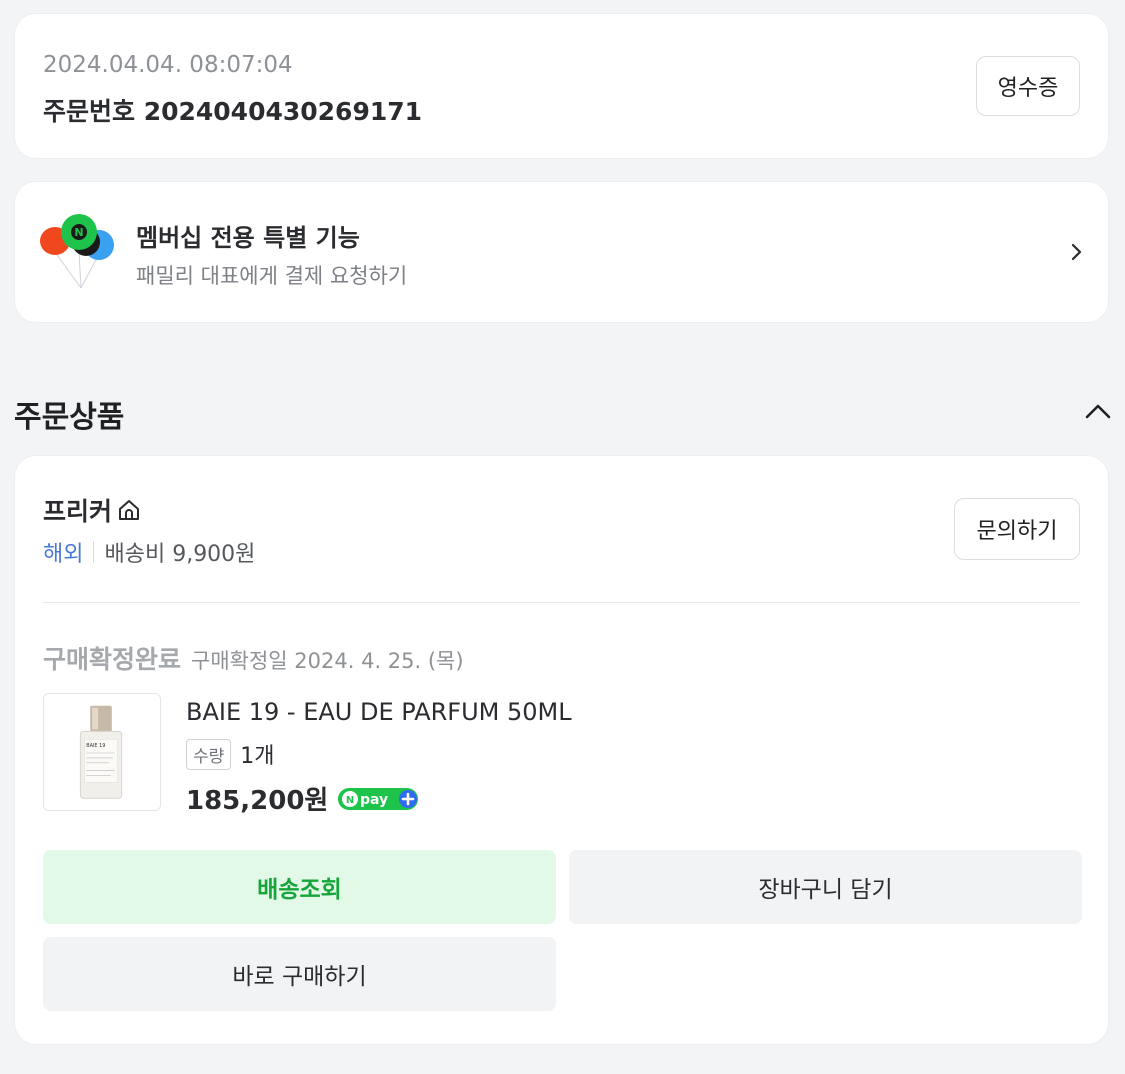 This screenshot has height=1074, width=1125. I want to click on store-name: 프리커, so click(78, 511).